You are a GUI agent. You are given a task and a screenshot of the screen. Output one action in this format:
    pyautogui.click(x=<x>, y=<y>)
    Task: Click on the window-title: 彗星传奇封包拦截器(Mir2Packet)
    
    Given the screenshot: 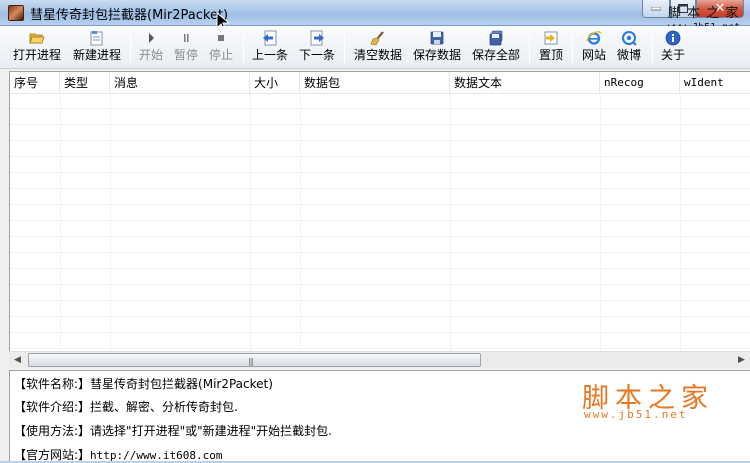 What is the action you would take?
    pyautogui.click(x=129, y=15)
    